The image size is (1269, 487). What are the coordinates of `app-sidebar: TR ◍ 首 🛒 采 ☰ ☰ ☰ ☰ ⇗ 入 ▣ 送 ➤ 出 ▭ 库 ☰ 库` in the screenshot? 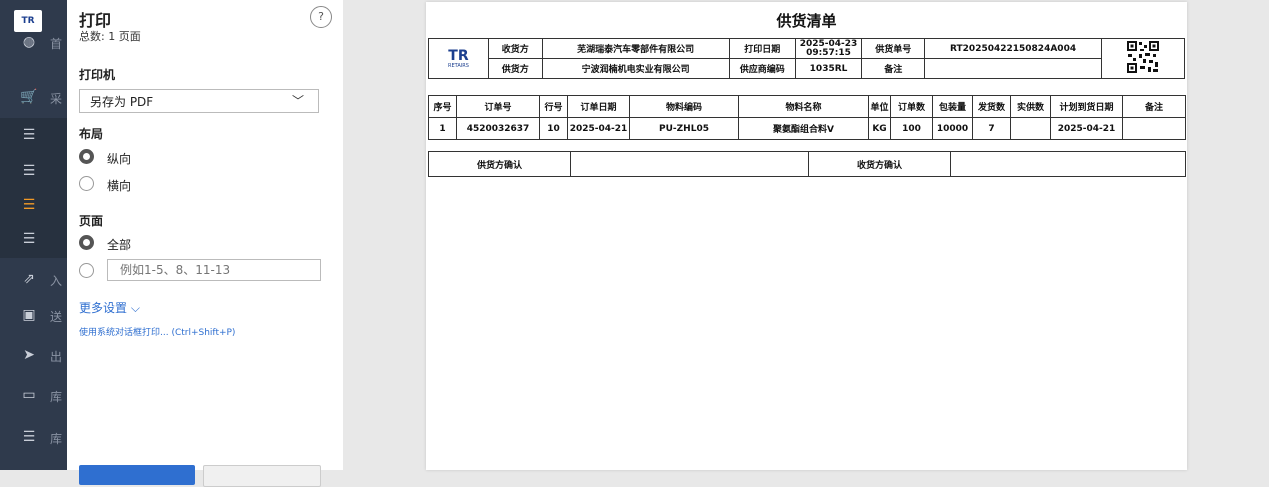 It's located at (33, 235).